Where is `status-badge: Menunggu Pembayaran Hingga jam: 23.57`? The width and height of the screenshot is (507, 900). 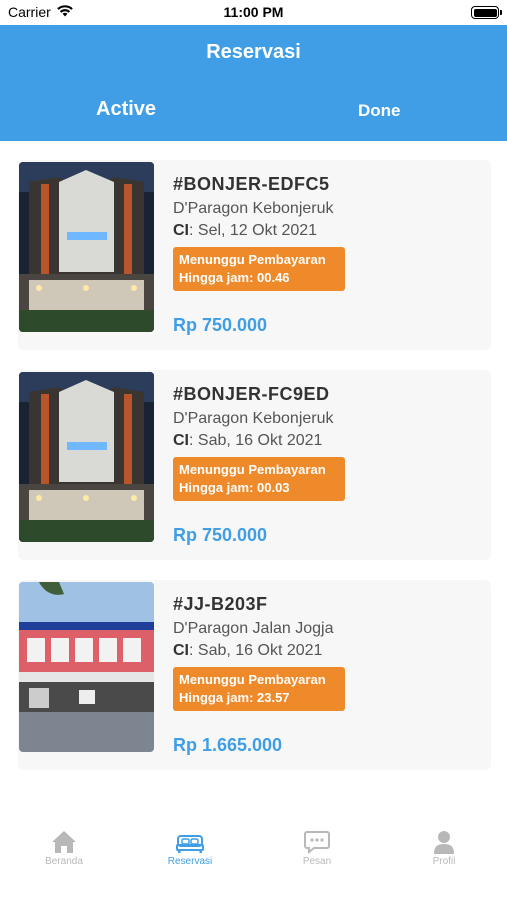
status-badge: Menunggu Pembayaran Hingga jam: 23.57 is located at coordinates (259, 689).